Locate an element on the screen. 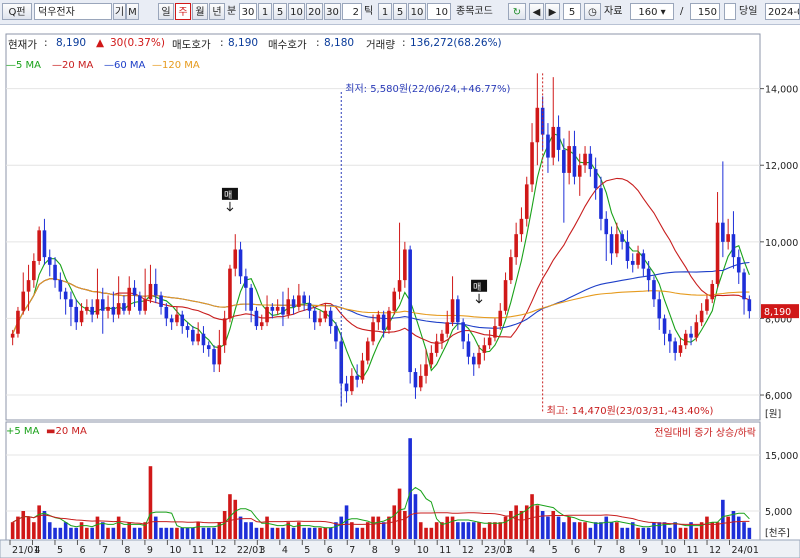  tick-5-button: 5 is located at coordinates (400, 11).